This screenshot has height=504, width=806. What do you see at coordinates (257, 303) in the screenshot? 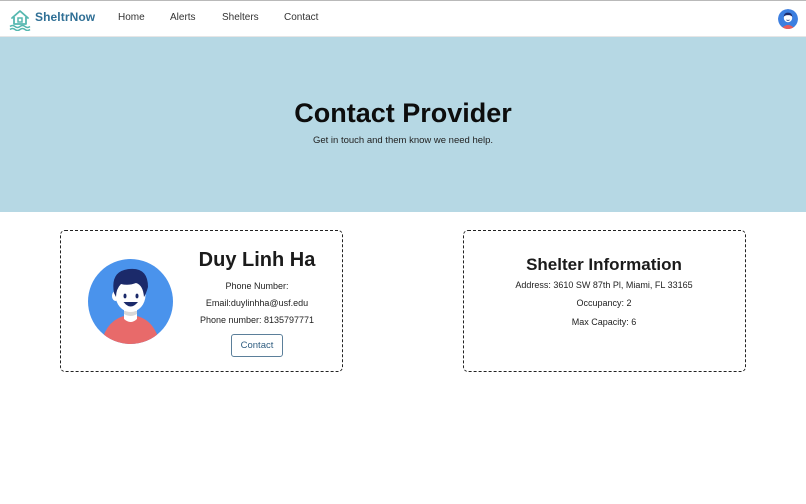
I see `provider-email: Email:duylinhha@usf.edu` at bounding box center [257, 303].